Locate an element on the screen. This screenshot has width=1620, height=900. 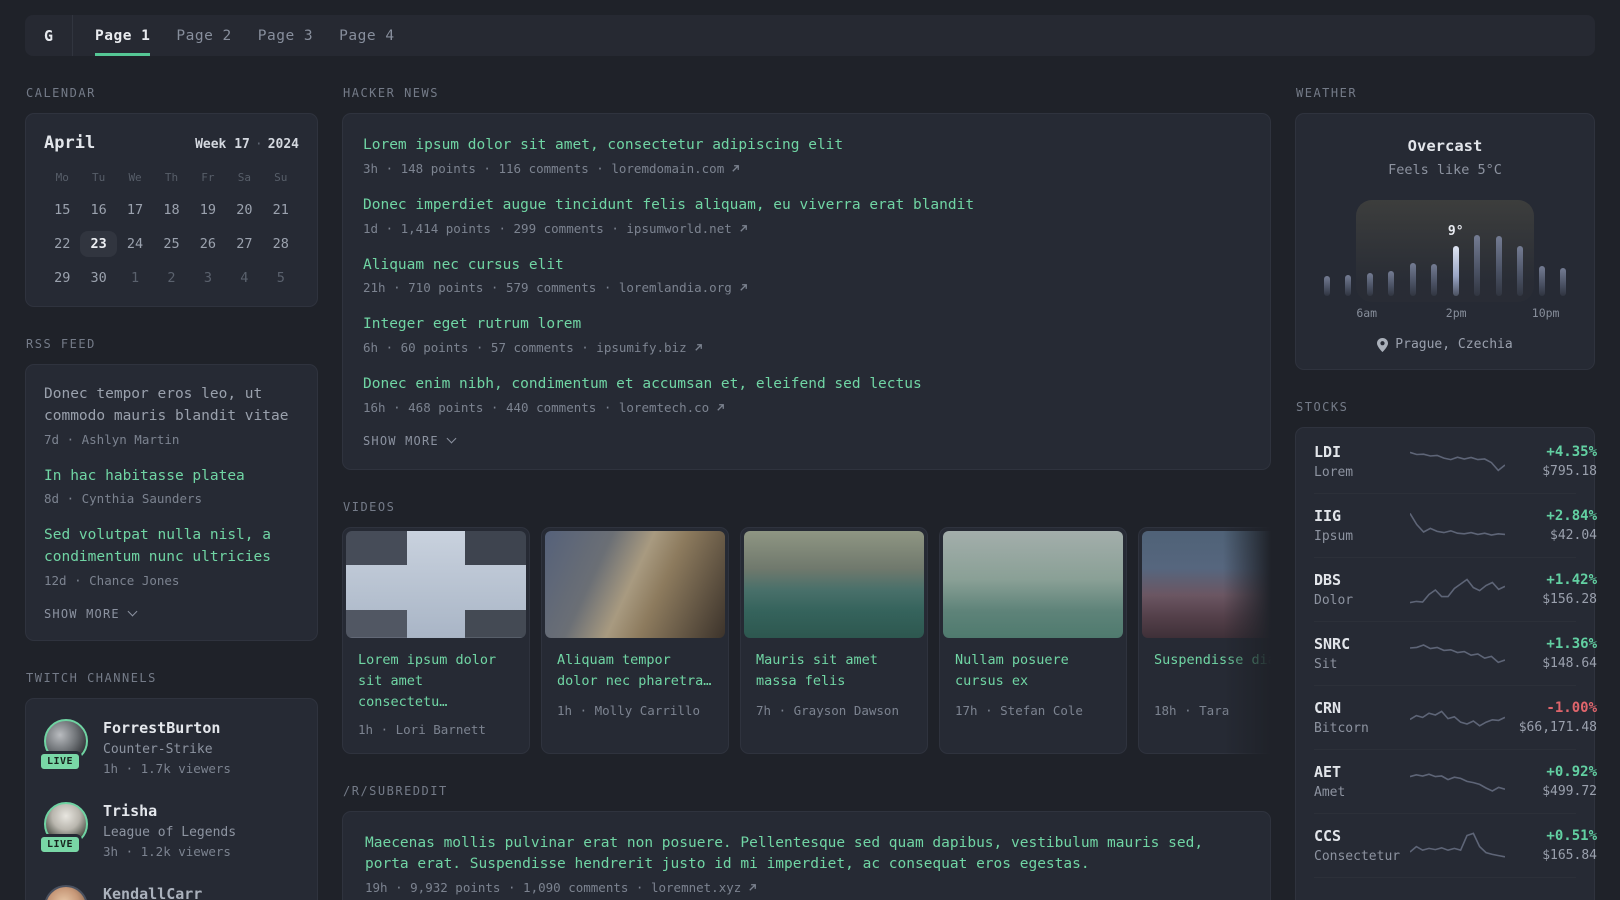
stock-symbol: CRN is located at coordinates (1328, 708).